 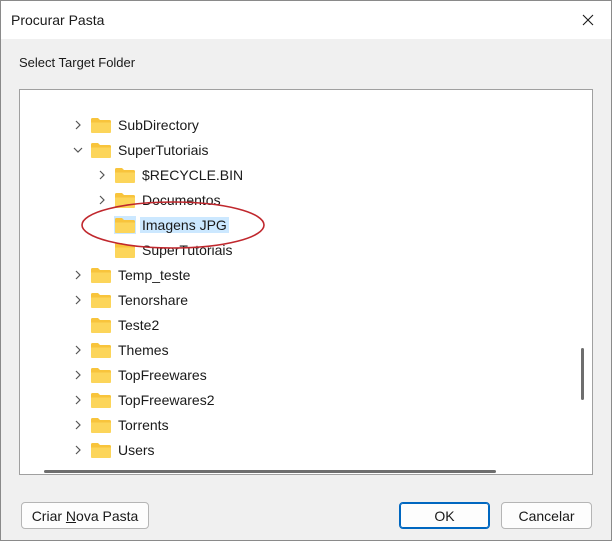 I want to click on ok-button-label: OK, so click(x=444, y=515).